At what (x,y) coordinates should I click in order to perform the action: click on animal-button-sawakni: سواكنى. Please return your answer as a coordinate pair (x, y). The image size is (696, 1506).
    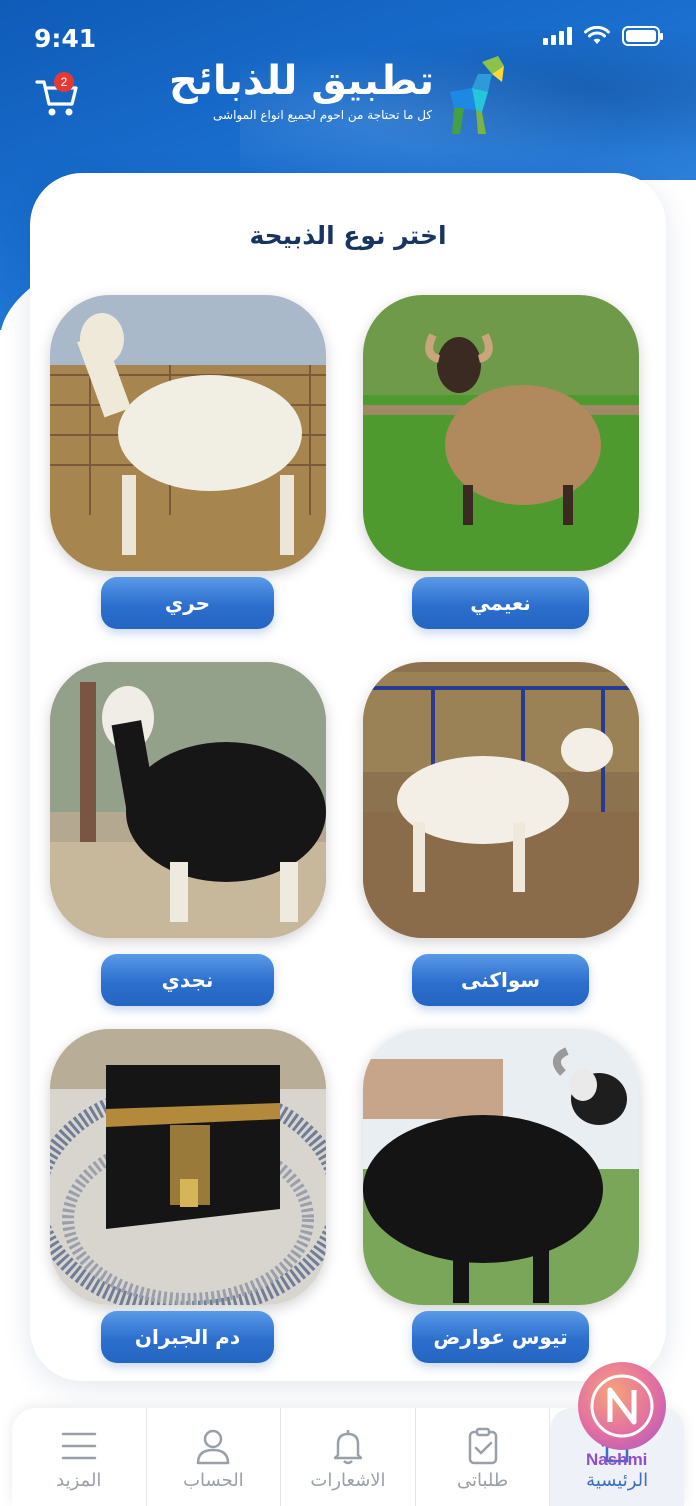
    Looking at the image, I should click on (500, 980).